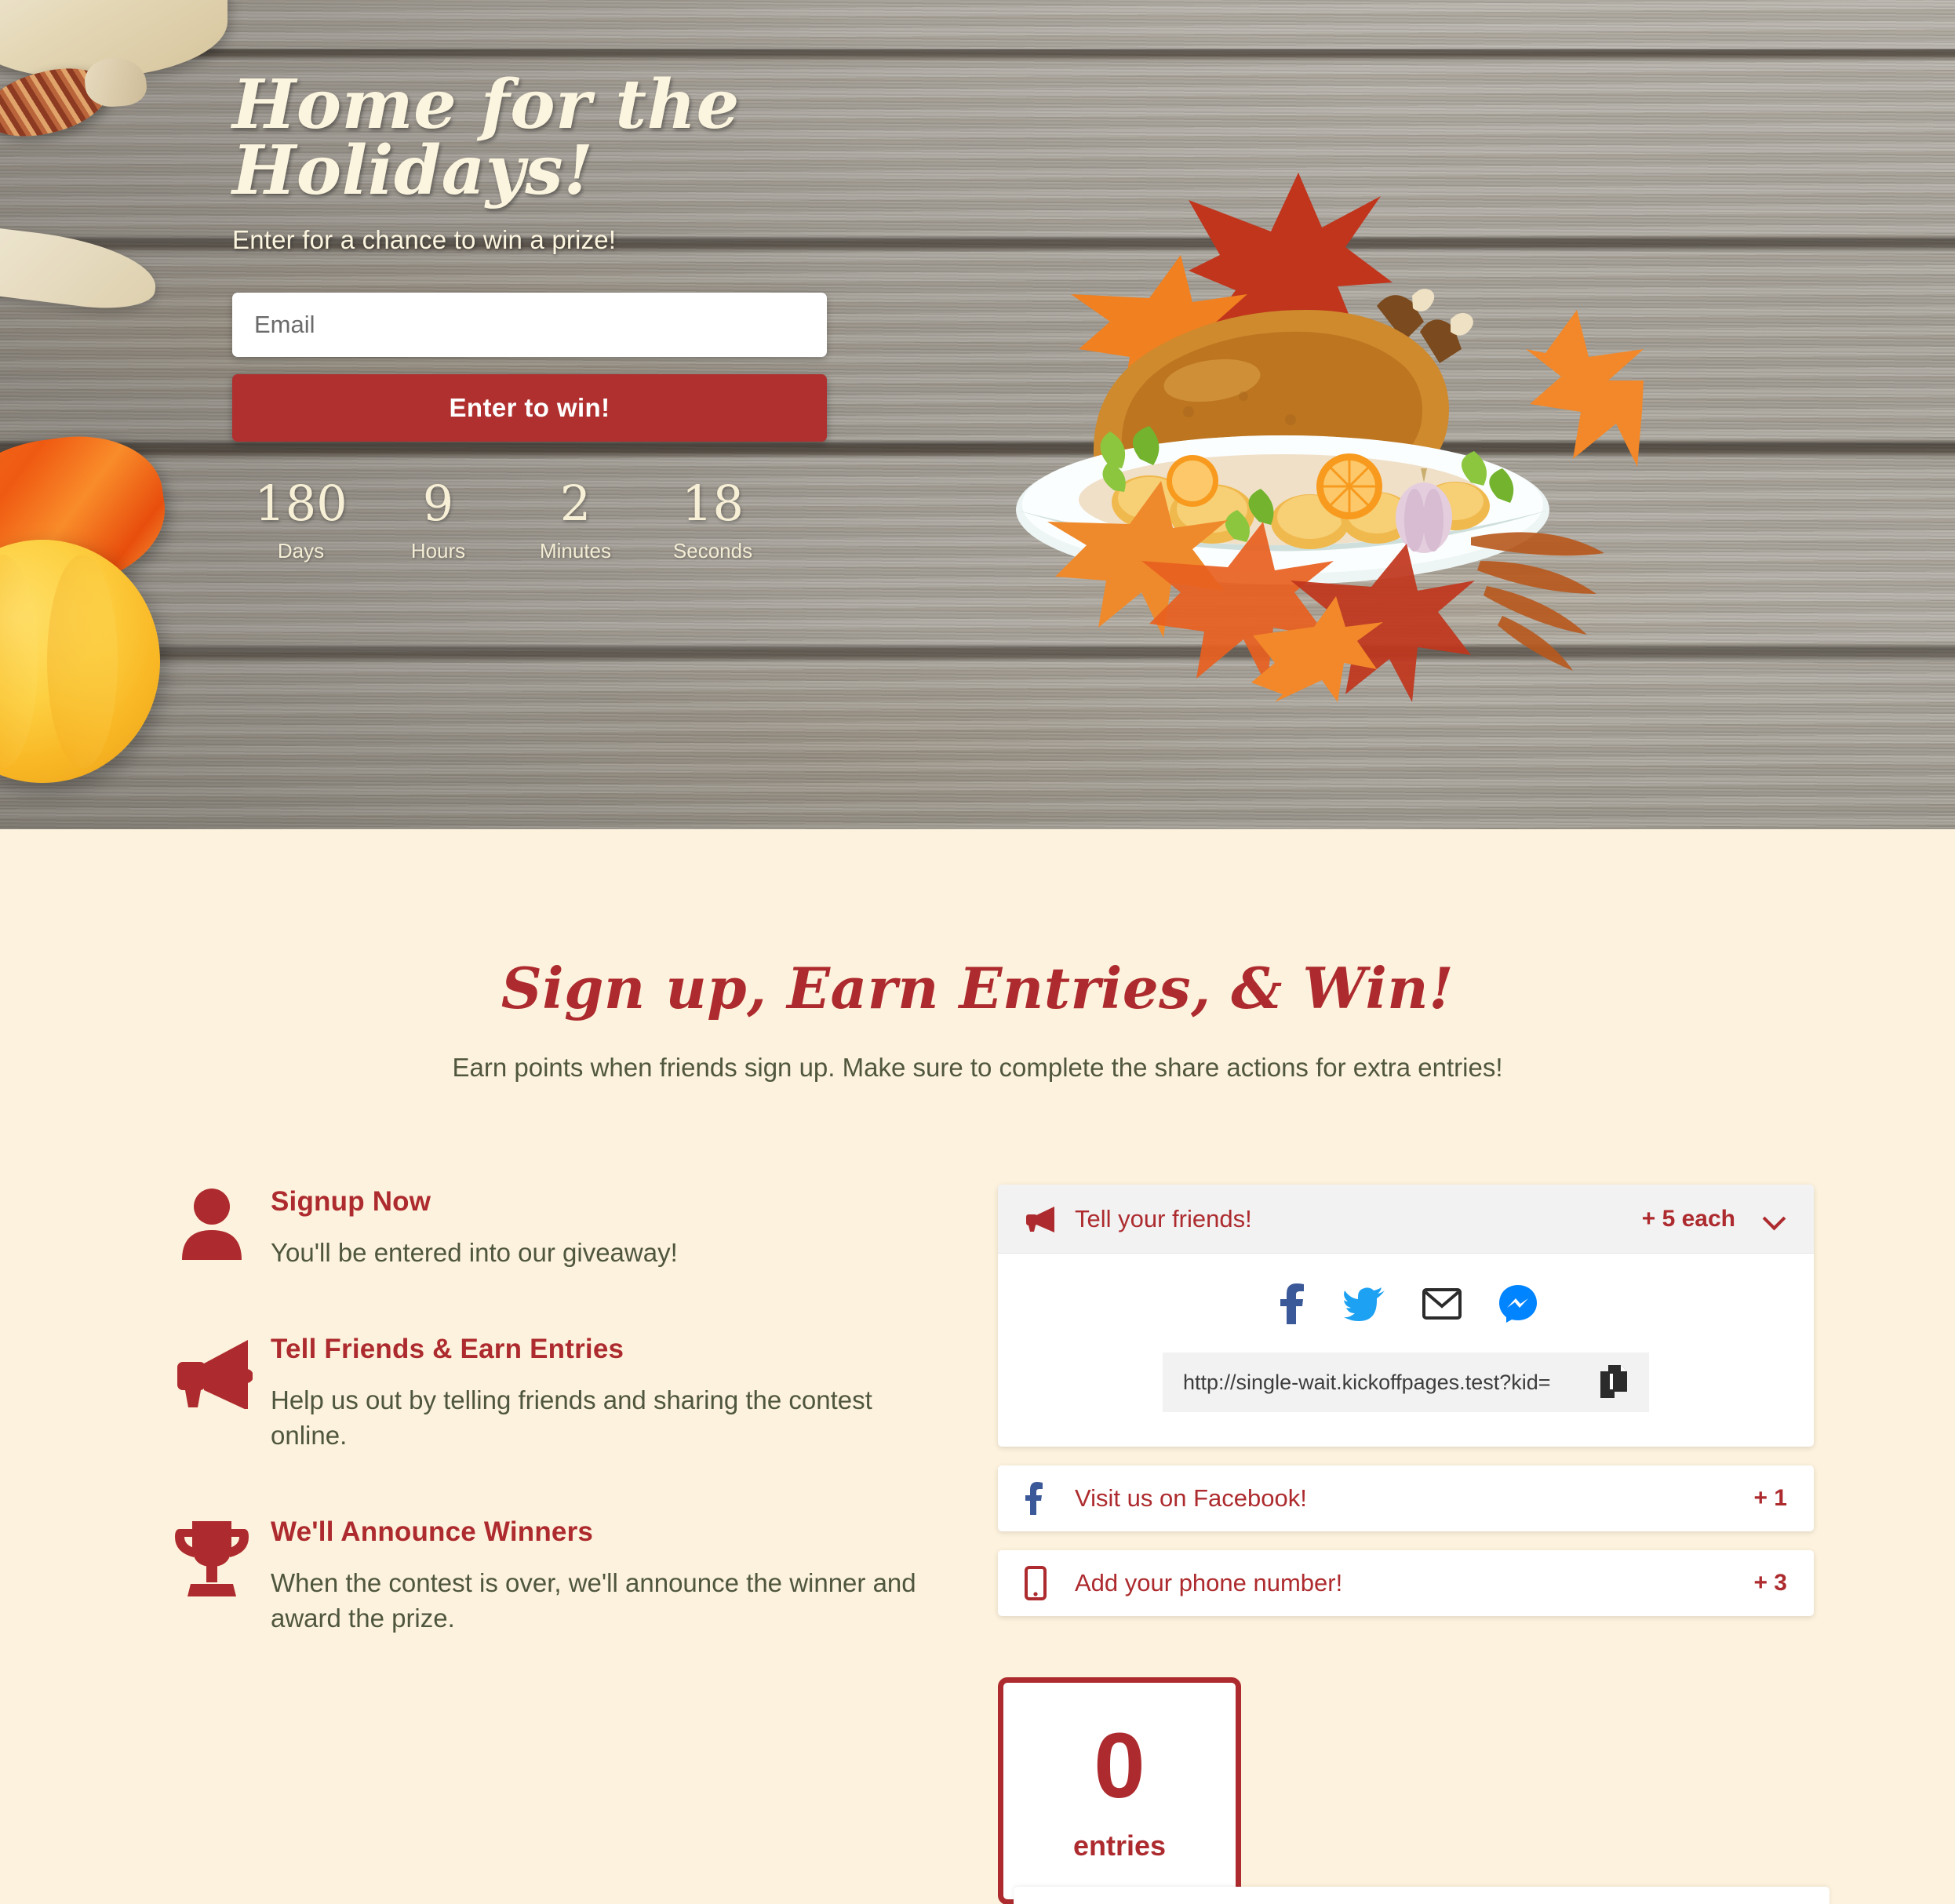 This screenshot has width=1955, height=1904. Describe the element at coordinates (432, 1531) in the screenshot. I see `feature-announce-winners-title: We'll Announce Winners` at that location.